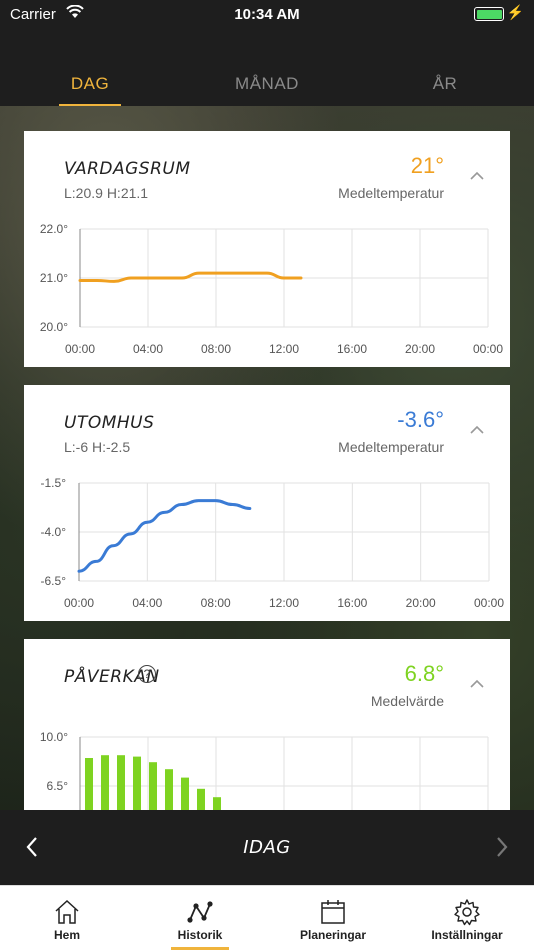  What do you see at coordinates (54, 229) in the screenshot?
I see `y-tick-label: 22.0°` at bounding box center [54, 229].